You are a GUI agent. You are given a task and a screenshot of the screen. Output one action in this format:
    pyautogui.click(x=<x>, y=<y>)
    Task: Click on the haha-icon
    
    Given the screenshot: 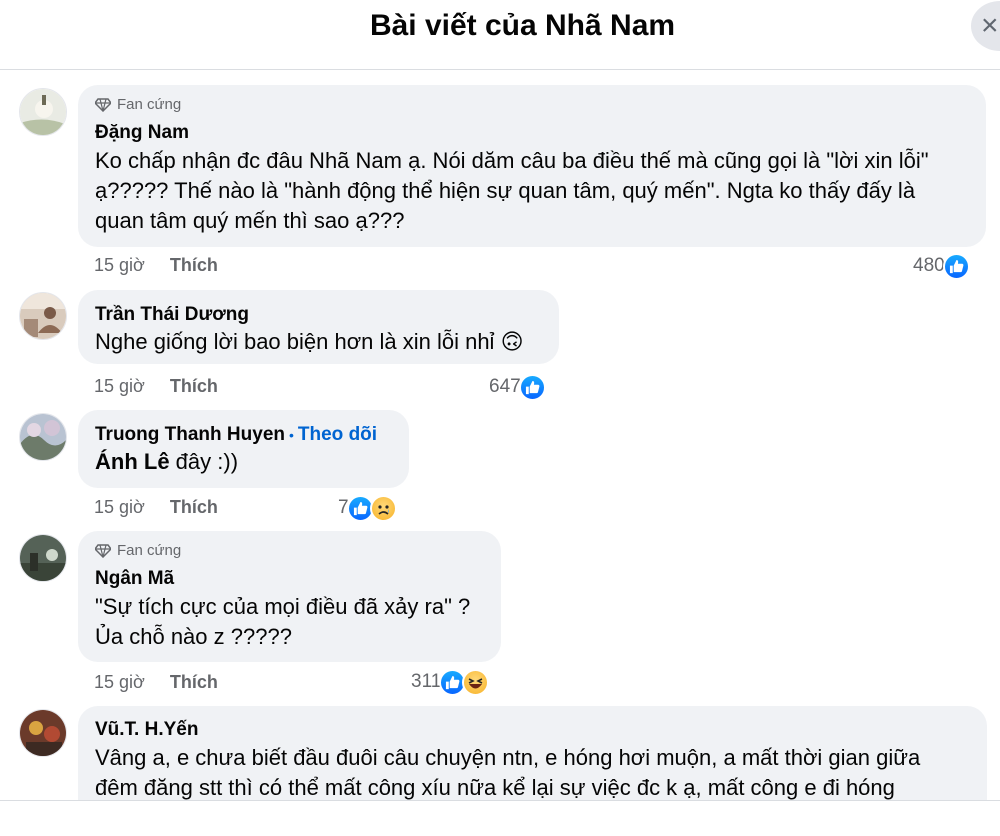 What is the action you would take?
    pyautogui.click(x=476, y=682)
    